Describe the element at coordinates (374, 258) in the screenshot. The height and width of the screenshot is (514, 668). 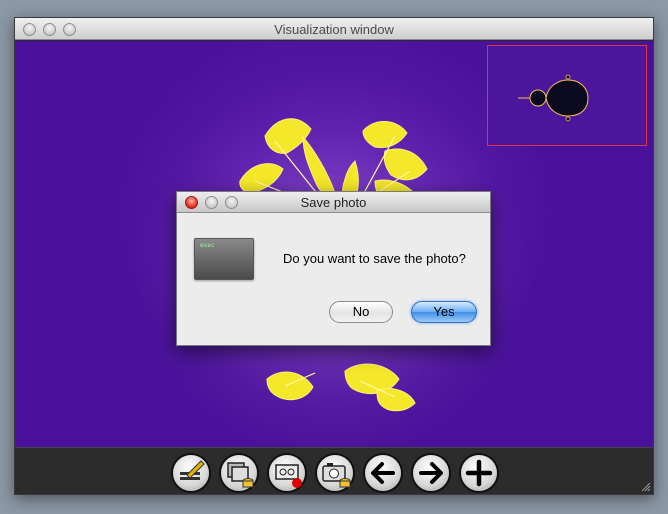
I see `dialog-message: Do you want to save the photo?` at that location.